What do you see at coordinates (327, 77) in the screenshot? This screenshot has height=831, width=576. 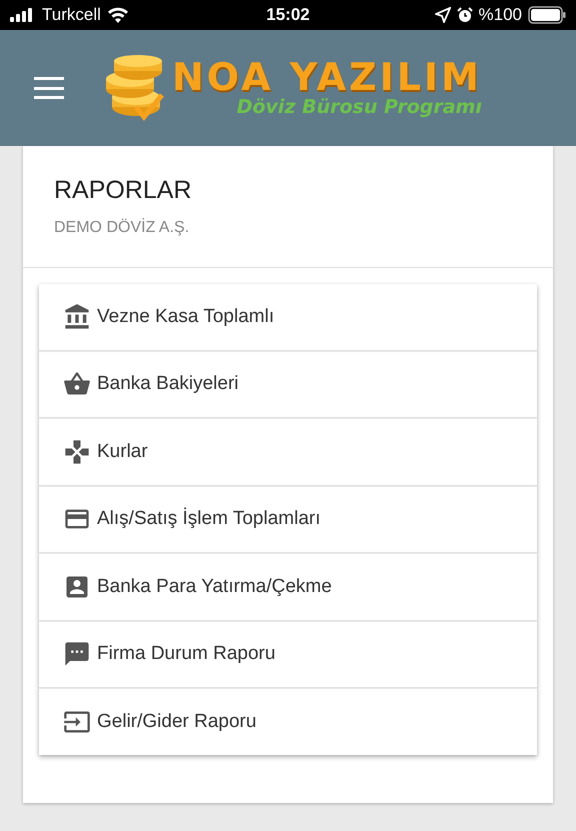 I see `logo-title: NOA YAZILIM` at bounding box center [327, 77].